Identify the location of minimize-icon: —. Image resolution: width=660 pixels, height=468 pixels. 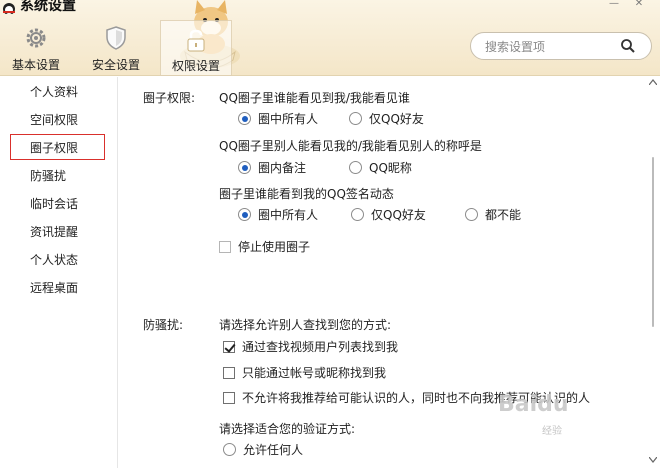
(614, 5).